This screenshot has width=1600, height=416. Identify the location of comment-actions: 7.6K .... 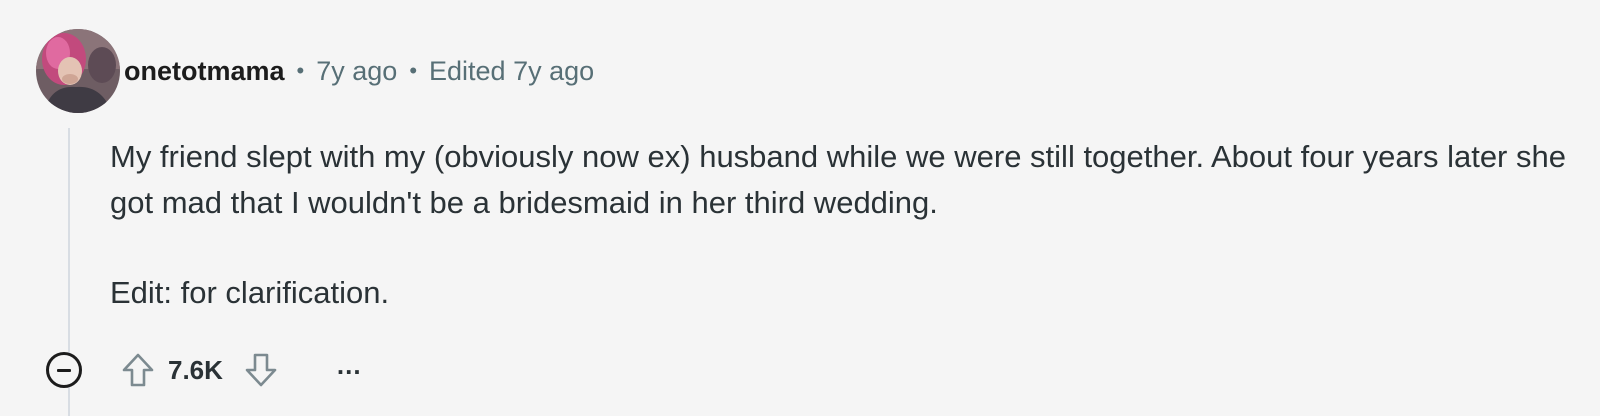
(204, 370).